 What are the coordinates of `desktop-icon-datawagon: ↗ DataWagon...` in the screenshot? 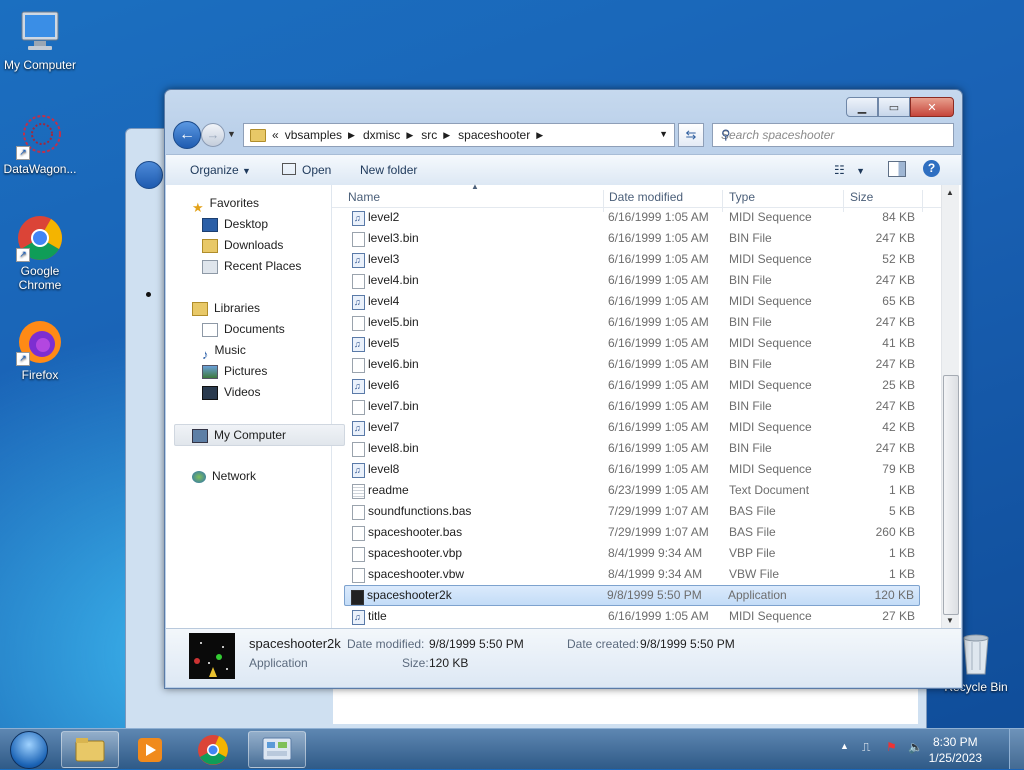 It's located at (40, 144).